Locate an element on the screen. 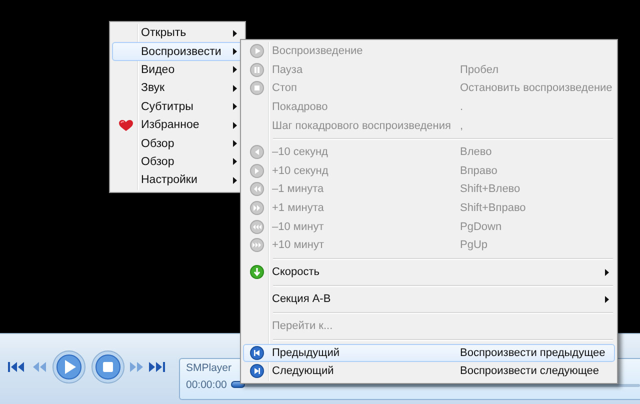 The image size is (640, 404). play-button-icon is located at coordinates (69, 367).